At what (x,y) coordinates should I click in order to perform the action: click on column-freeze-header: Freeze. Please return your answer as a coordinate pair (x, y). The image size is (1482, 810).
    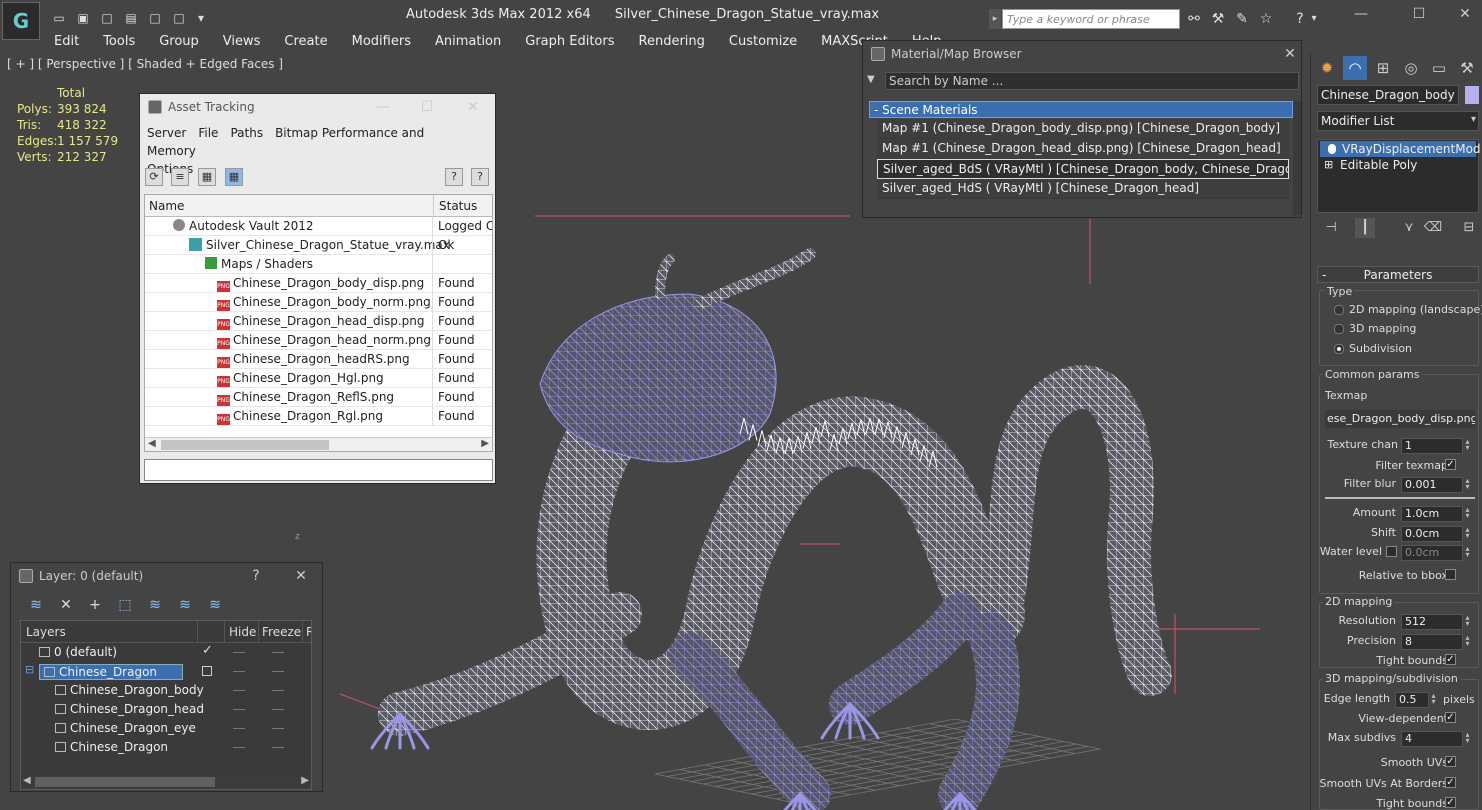
    Looking at the image, I should click on (281, 632).